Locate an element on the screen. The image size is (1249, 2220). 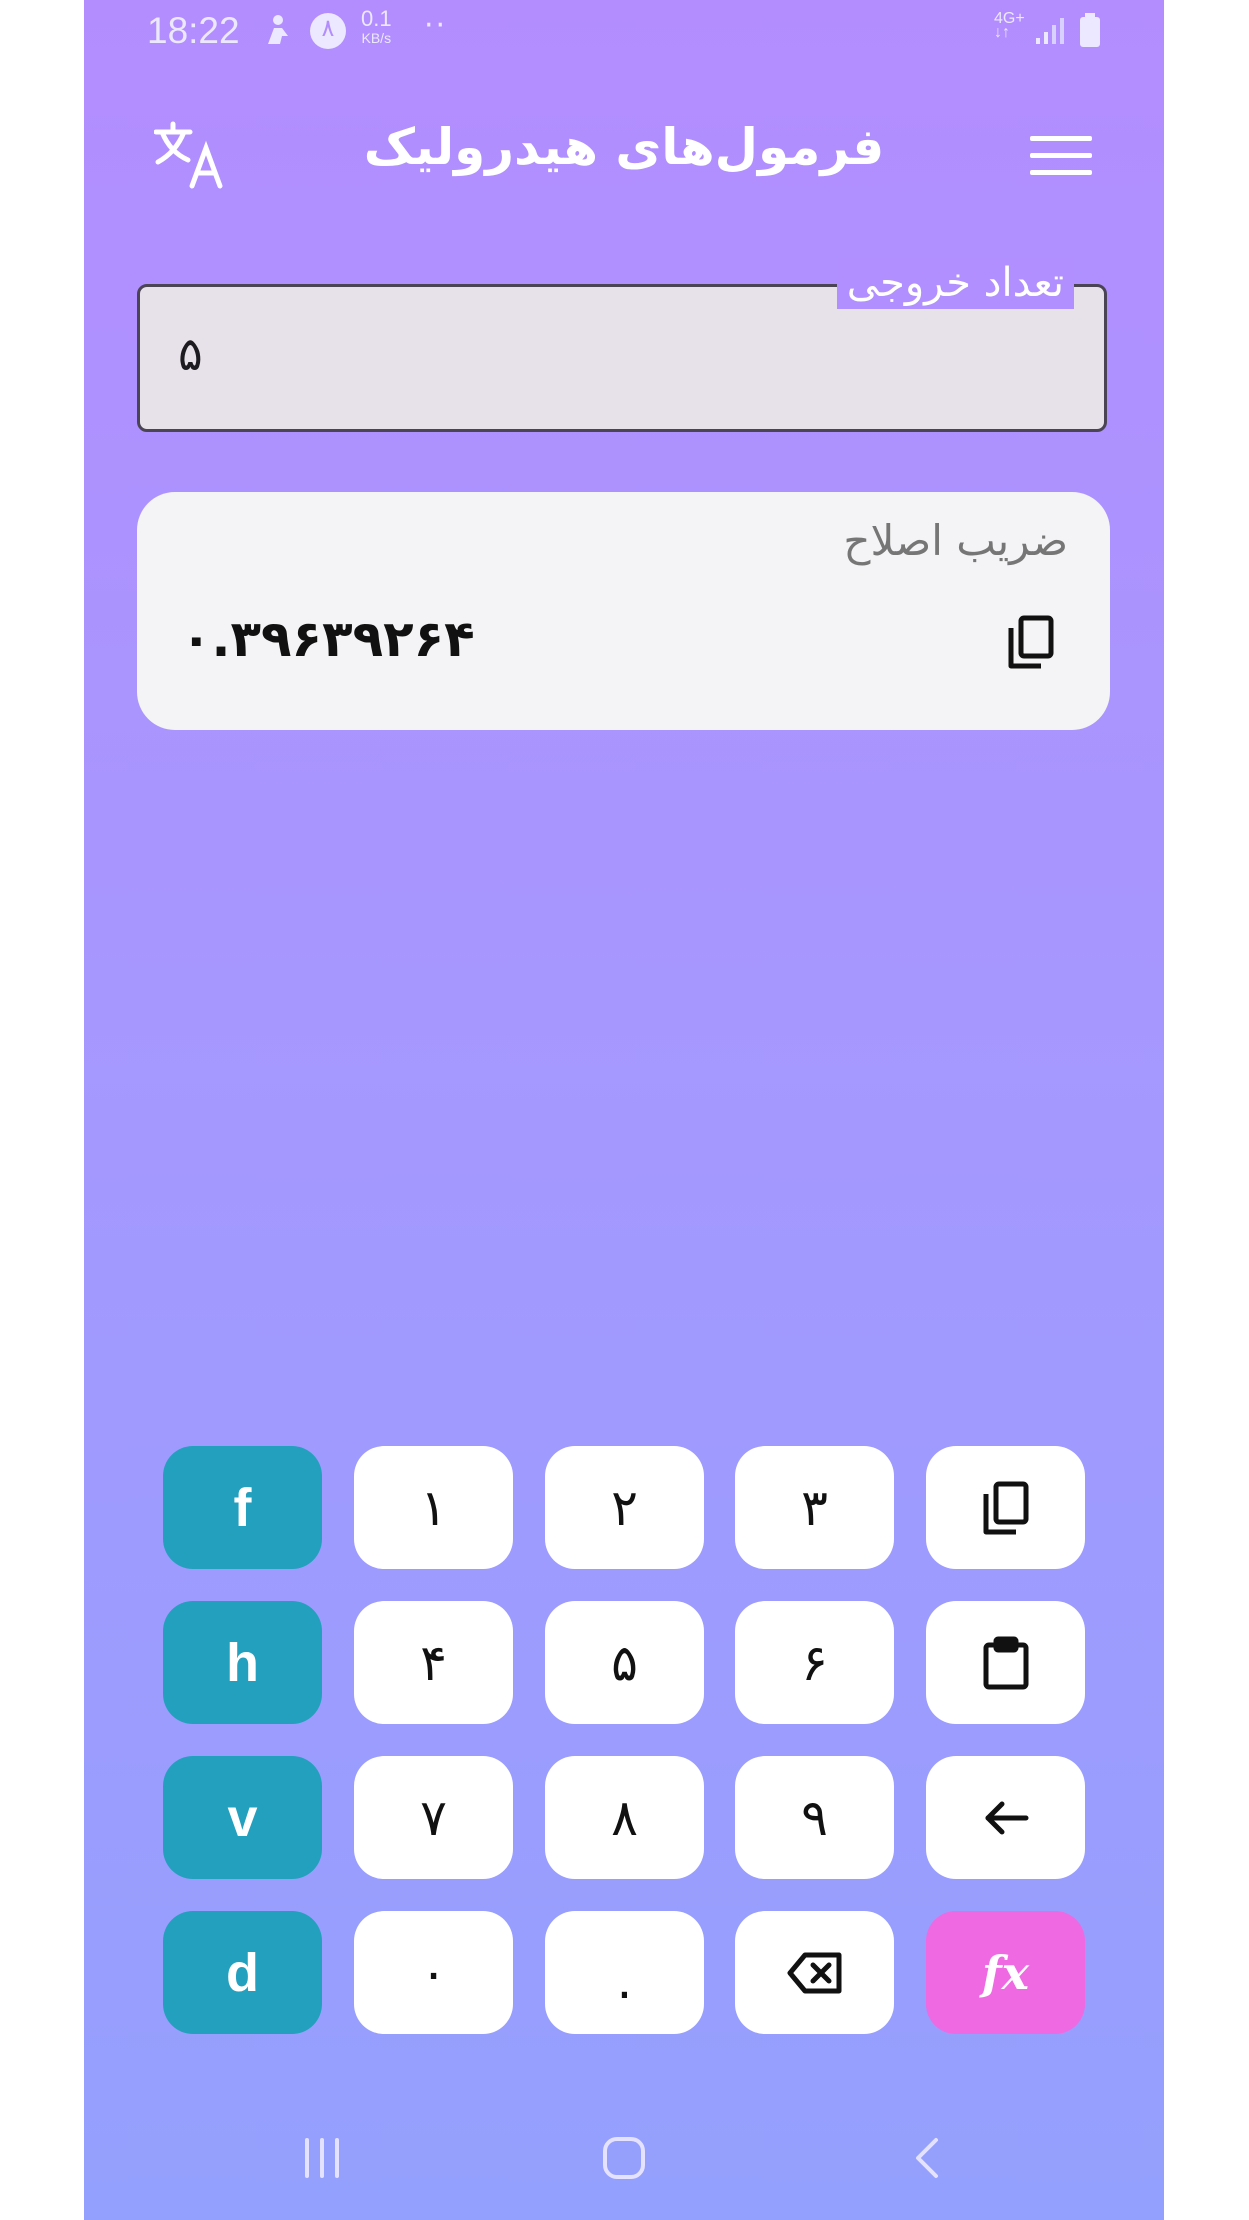
key-label: ۵ is located at coordinates (624, 1662).